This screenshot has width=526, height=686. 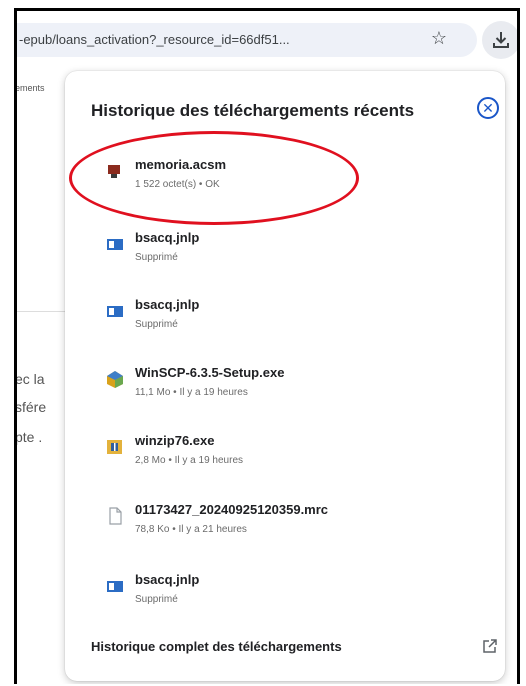 I want to click on download-icon, so click(x=501, y=40).